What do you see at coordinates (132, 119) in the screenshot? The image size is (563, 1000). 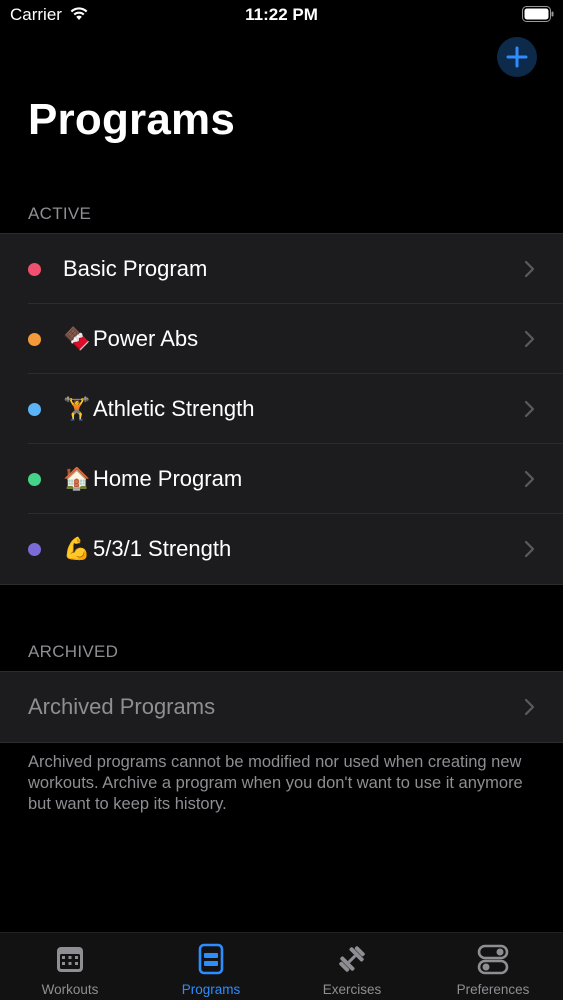 I see `page-title: Programs` at bounding box center [132, 119].